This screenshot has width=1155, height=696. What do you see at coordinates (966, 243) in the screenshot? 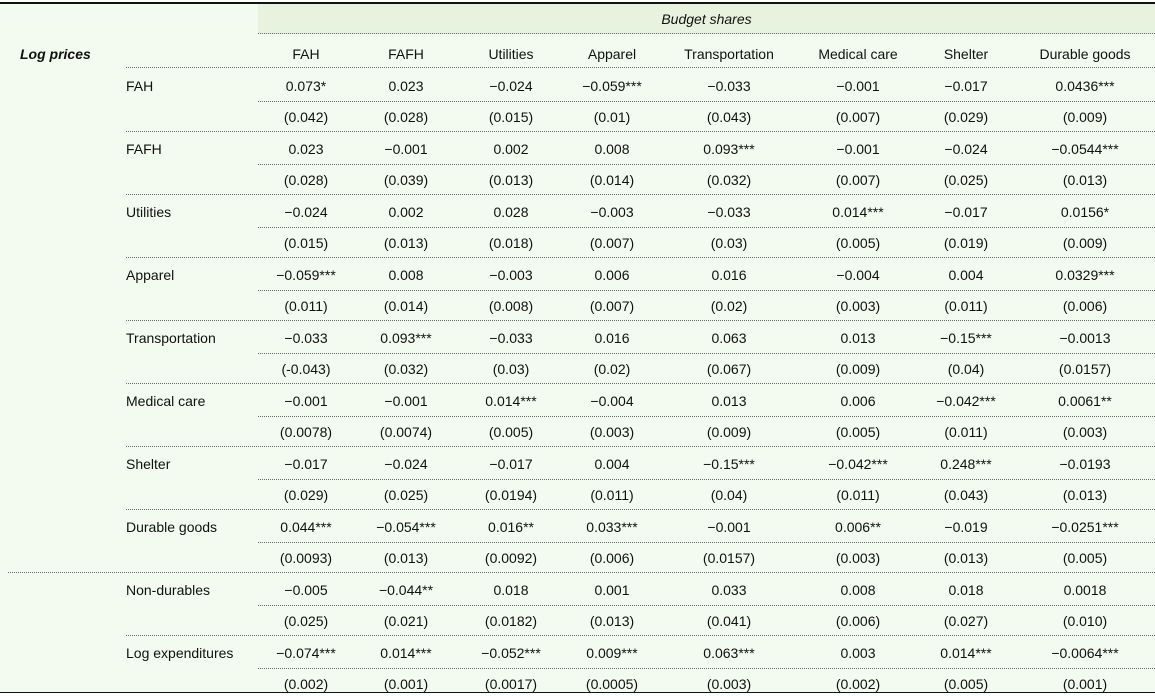
I see `std-error-cell: (0.019)` at bounding box center [966, 243].